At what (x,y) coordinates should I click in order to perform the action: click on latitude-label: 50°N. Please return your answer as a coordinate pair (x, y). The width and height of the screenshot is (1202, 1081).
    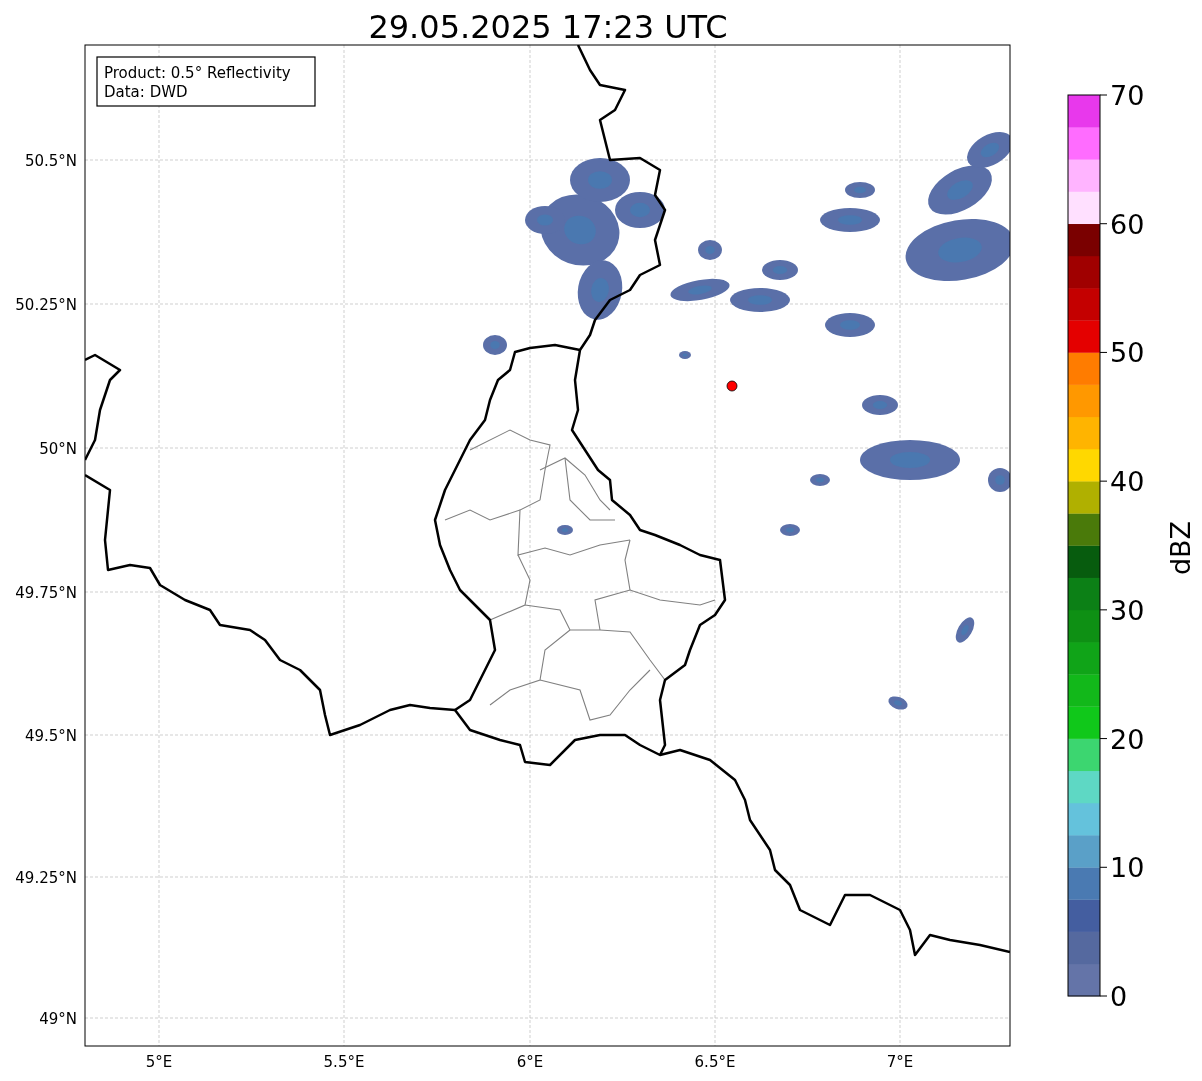
    Looking at the image, I should click on (58, 449).